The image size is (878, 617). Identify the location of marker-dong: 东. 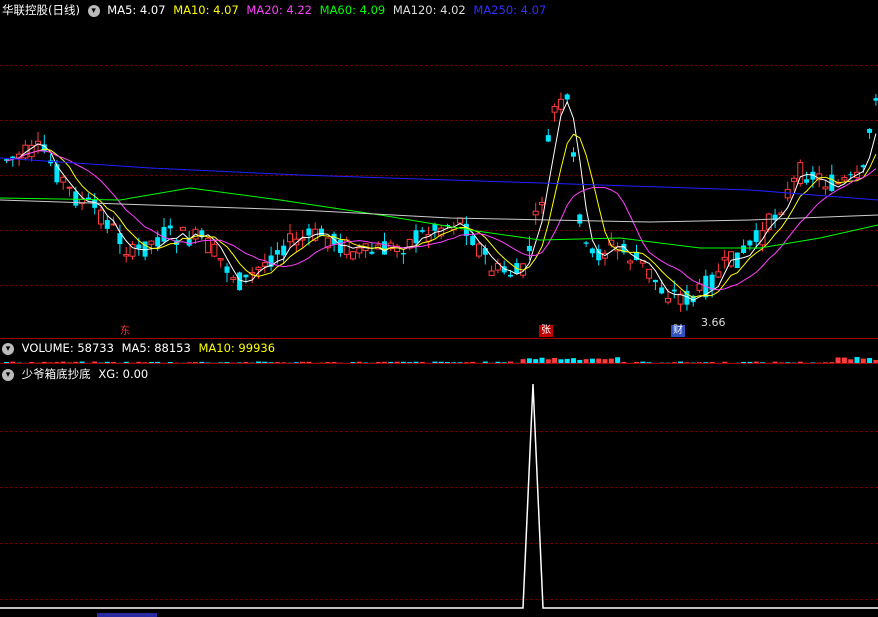
(125, 331).